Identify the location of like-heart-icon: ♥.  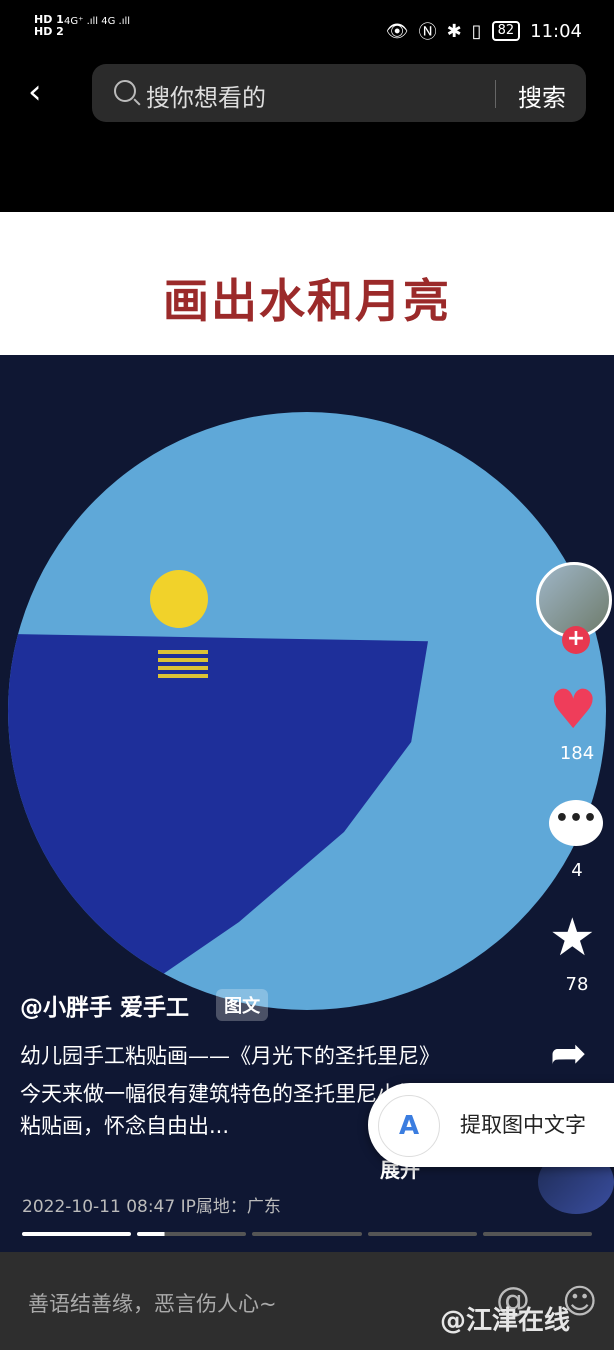
(573, 710).